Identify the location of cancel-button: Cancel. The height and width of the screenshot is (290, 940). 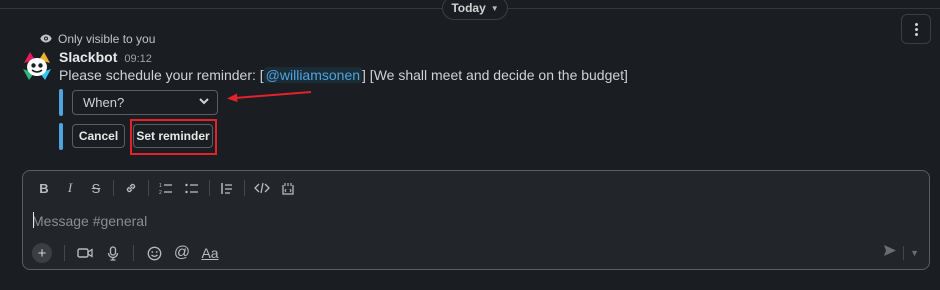
(98, 136).